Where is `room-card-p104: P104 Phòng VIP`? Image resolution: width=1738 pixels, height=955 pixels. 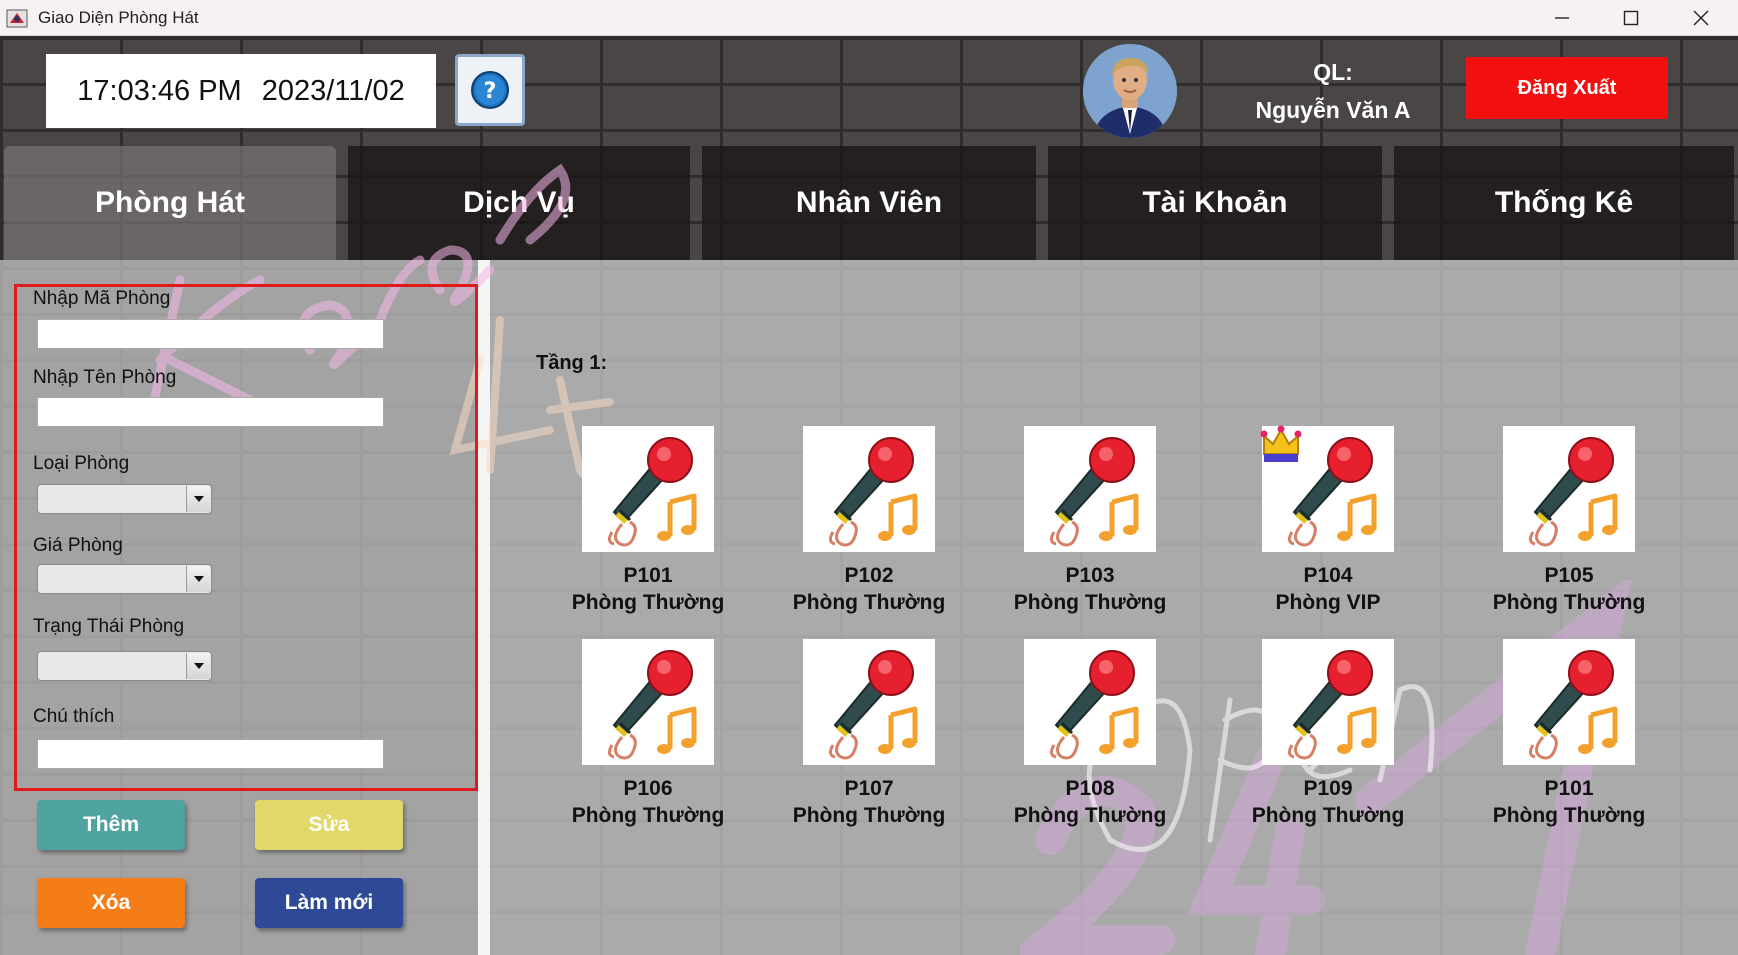 room-card-p104: P104 Phòng VIP is located at coordinates (1328, 520).